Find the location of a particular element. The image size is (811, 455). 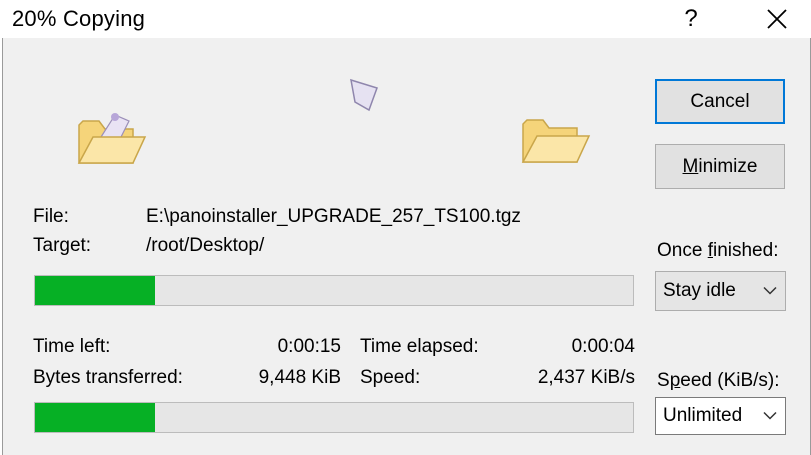

destination-folder-icon is located at coordinates (556, 141).